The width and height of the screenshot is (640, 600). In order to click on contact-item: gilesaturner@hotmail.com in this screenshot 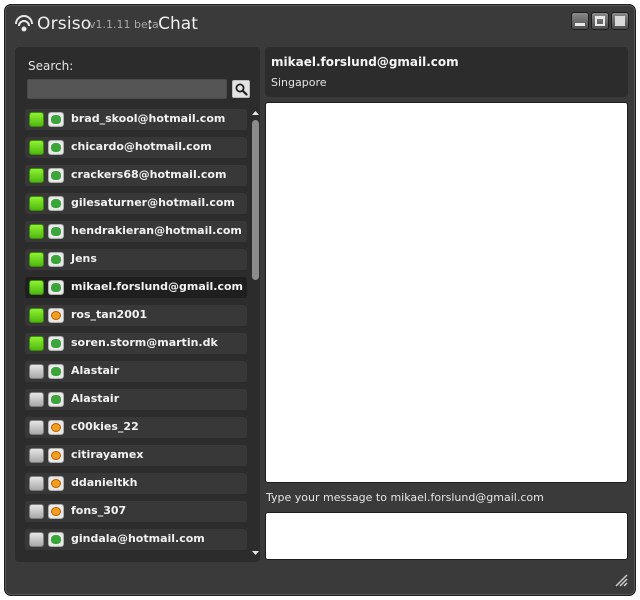, I will do `click(136, 203)`.